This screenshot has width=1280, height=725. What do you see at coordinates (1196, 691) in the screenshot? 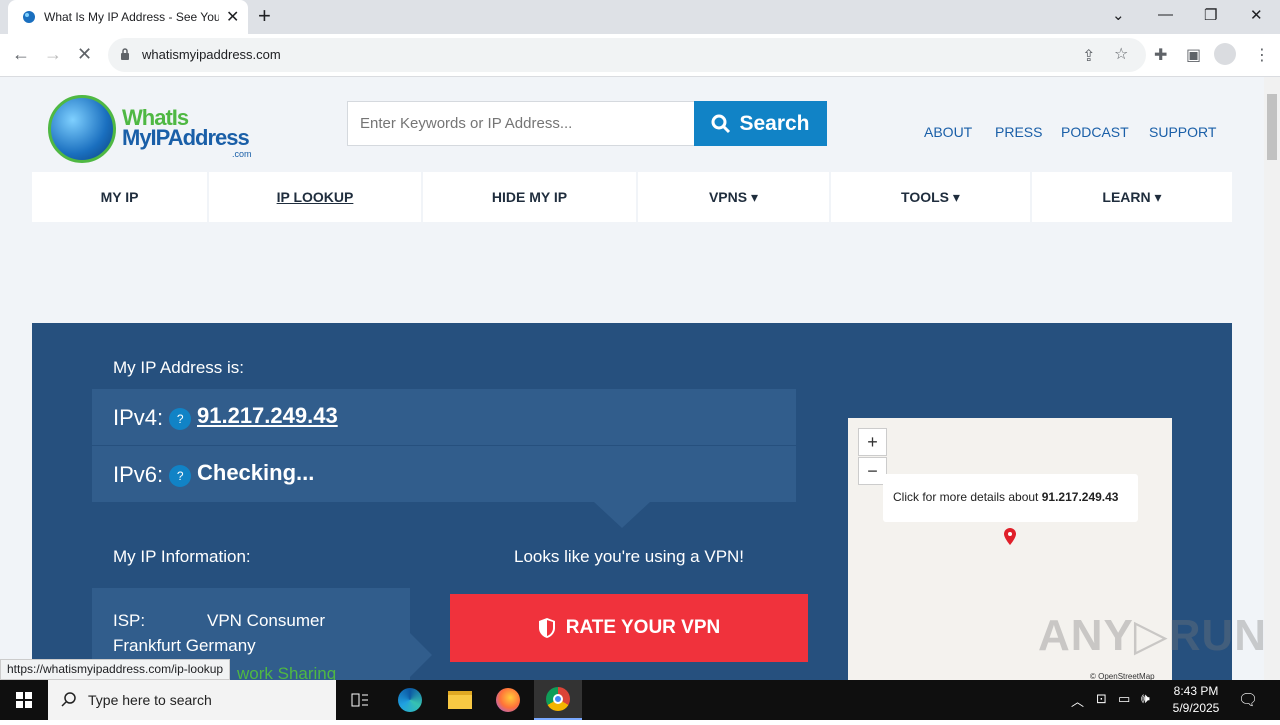
I see `clock-time: 8:43 PM` at bounding box center [1196, 691].